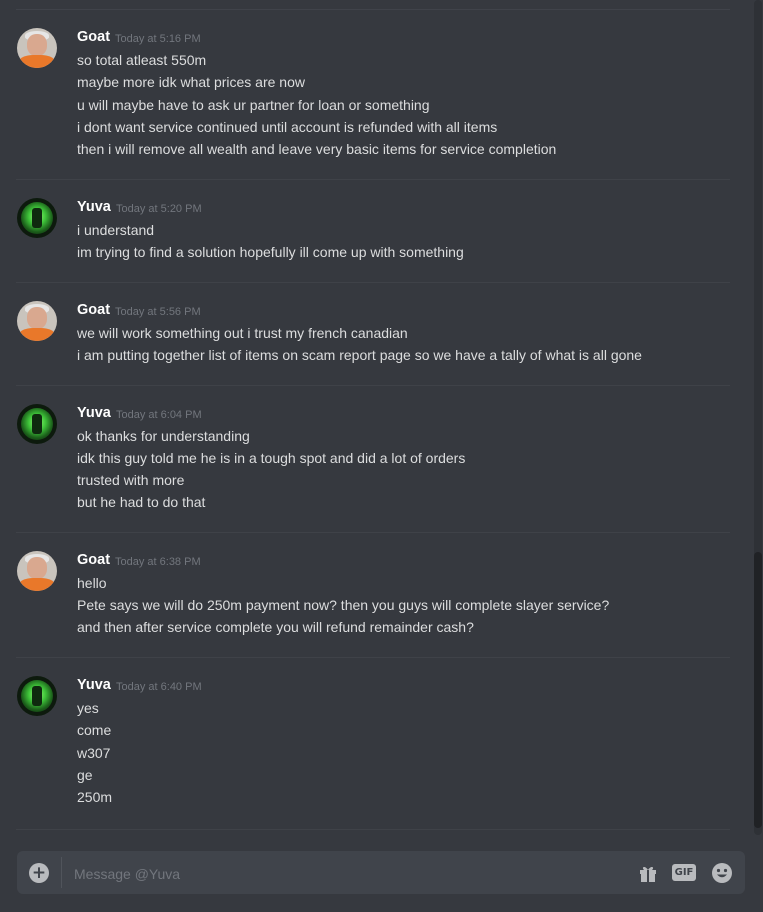 The width and height of the screenshot is (763, 912). What do you see at coordinates (163, 436) in the screenshot?
I see `message-line: ok thanks for understanding` at bounding box center [163, 436].